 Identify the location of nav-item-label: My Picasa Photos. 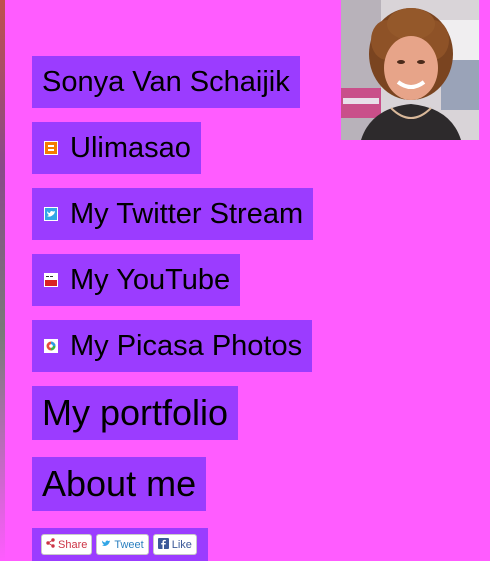
(186, 345).